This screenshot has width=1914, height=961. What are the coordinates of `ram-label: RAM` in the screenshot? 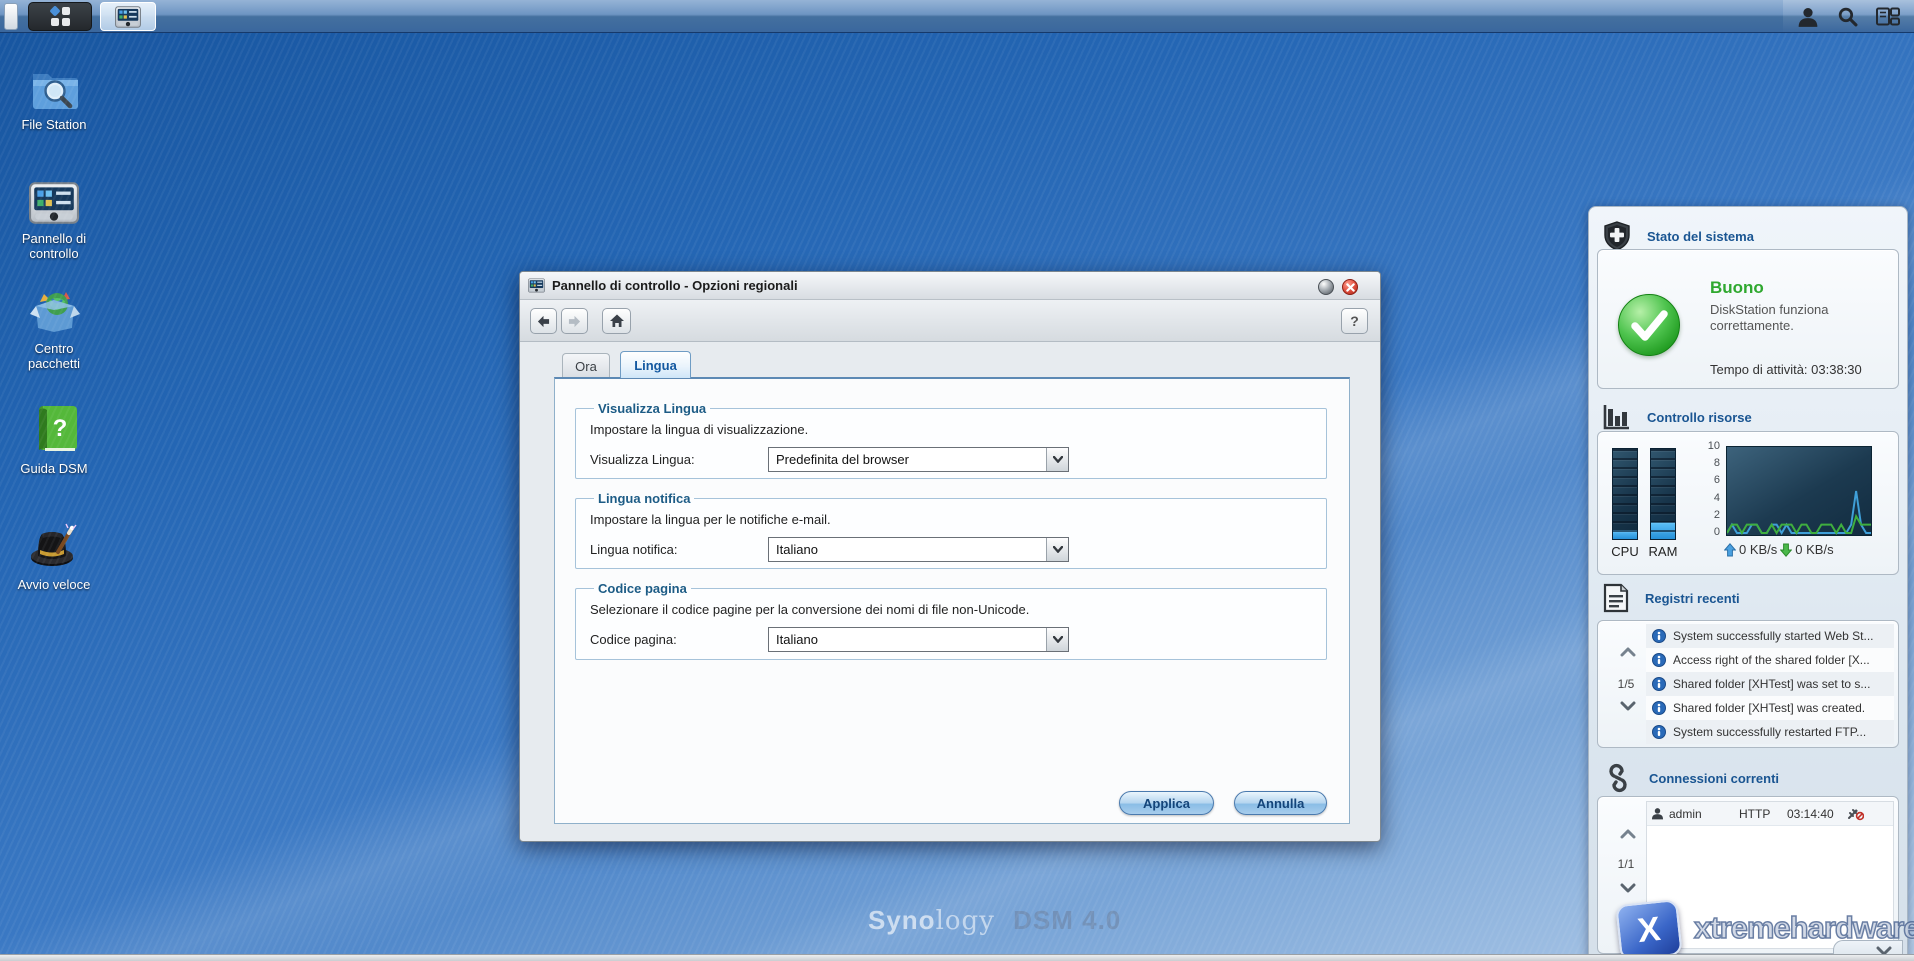 It's located at (1663, 551).